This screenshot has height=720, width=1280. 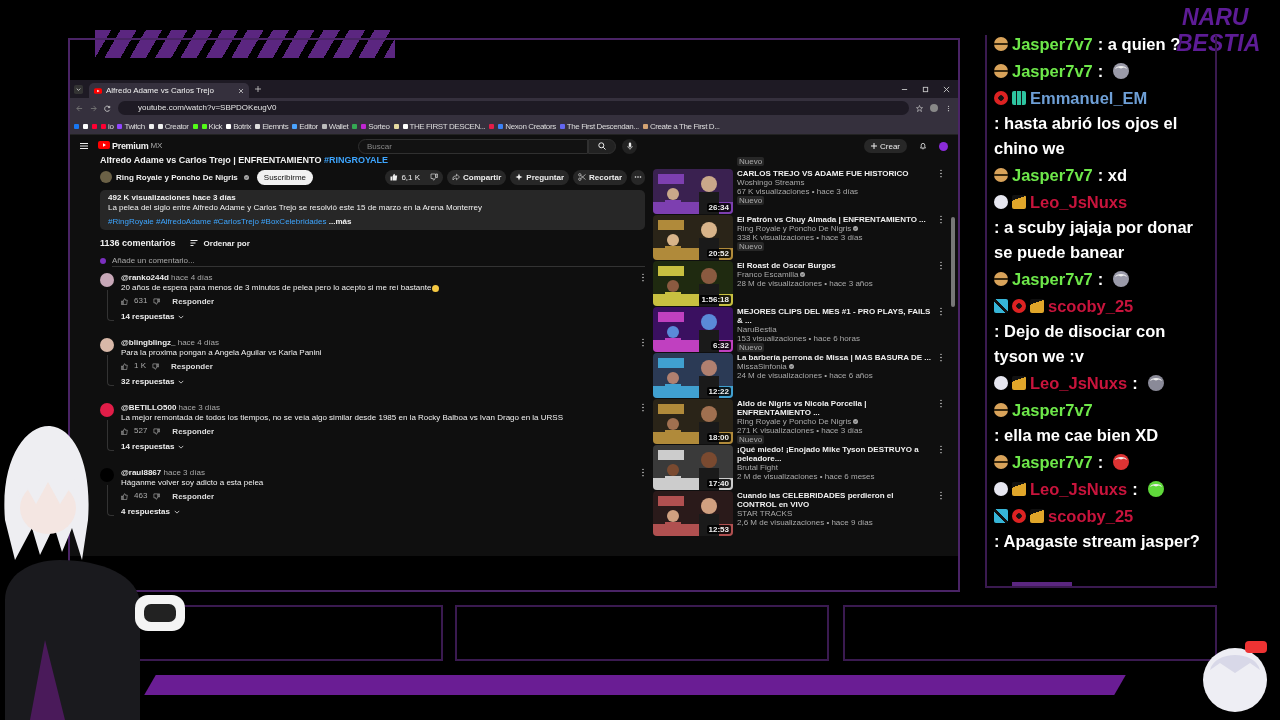 What do you see at coordinates (93, 108) in the screenshot?
I see `forward-icon` at bounding box center [93, 108].